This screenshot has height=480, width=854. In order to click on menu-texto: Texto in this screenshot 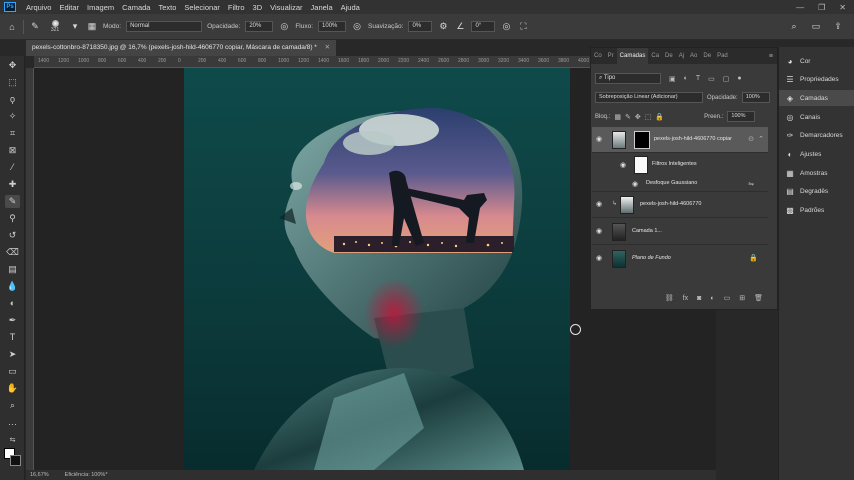, I will do `click(167, 7)`.